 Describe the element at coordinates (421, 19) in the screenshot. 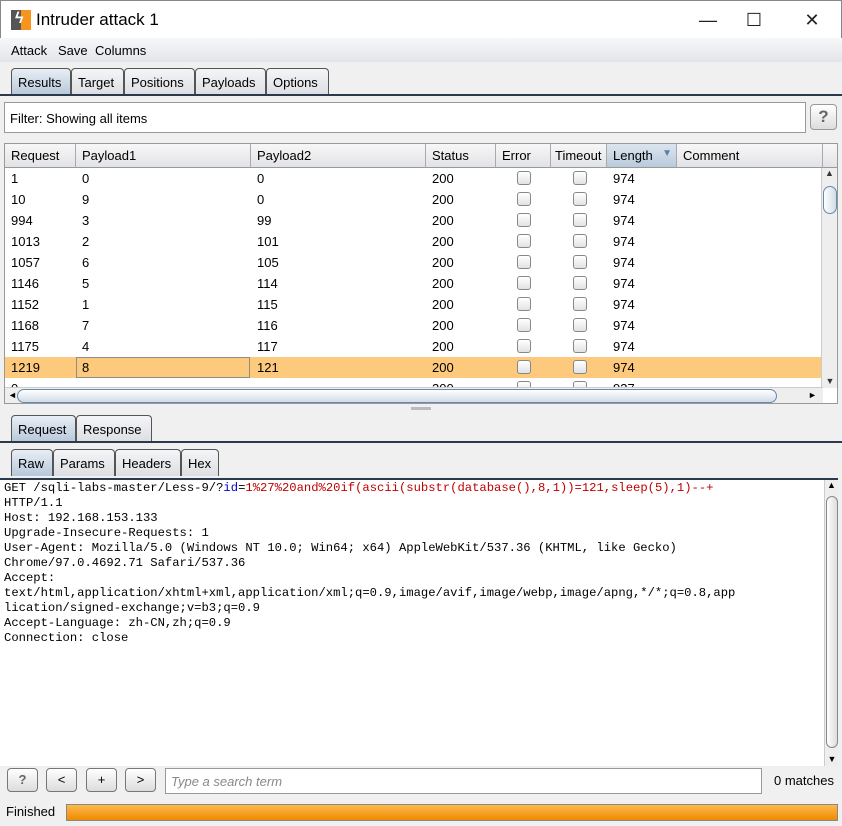

I see `title-bar: ϟ Intruder attack 1 — ☐ ✕` at that location.